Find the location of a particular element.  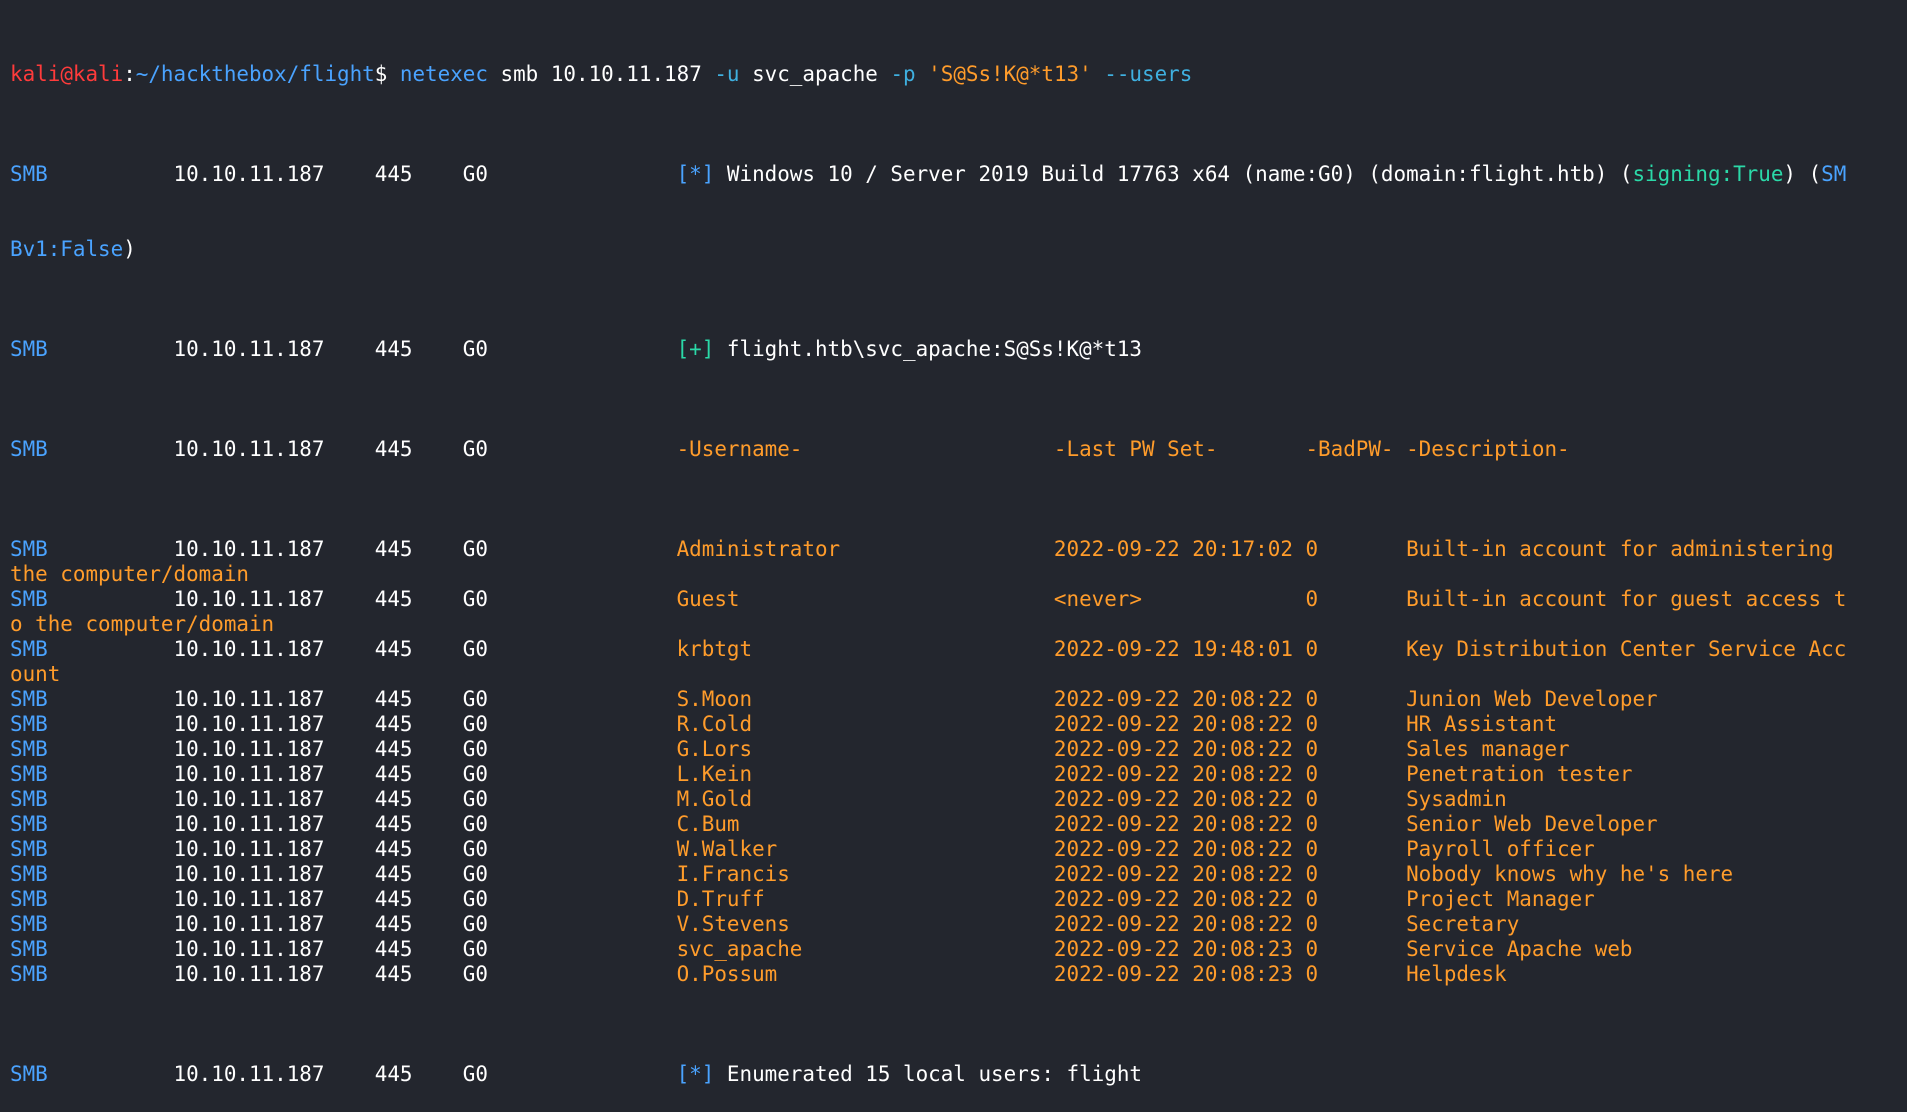

command-name: netexec is located at coordinates (443, 74).